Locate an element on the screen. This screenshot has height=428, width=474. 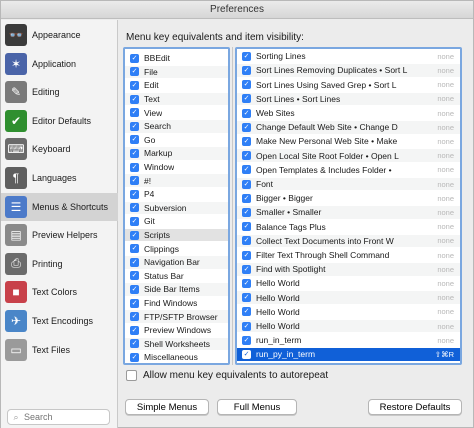
sidebar-item: 👓 Appearance is located at coordinates (59, 35).